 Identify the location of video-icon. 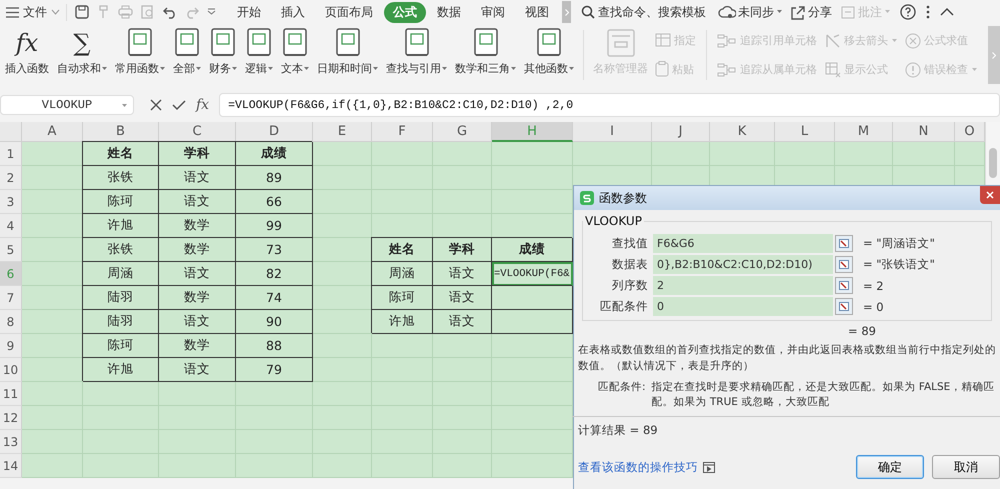
(709, 467).